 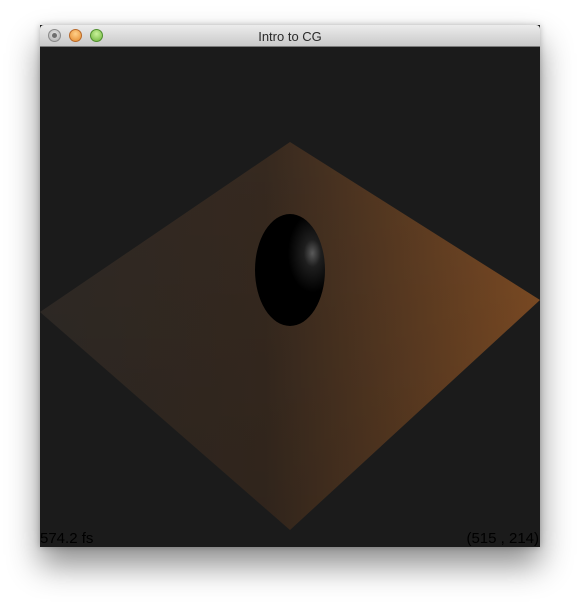 What do you see at coordinates (67, 538) in the screenshot?
I see `fps-counter: 574.2 fs` at bounding box center [67, 538].